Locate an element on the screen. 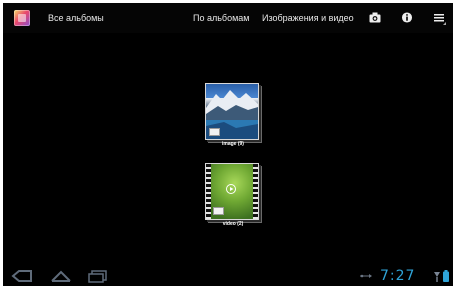  back-icon is located at coordinates (22, 276).